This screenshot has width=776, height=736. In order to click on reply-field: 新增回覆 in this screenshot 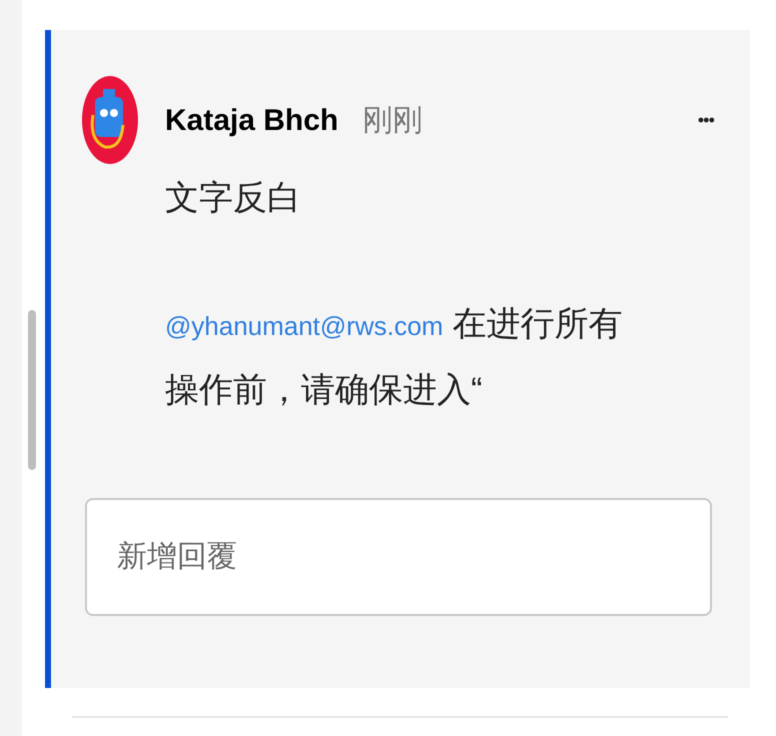, I will do `click(398, 557)`.